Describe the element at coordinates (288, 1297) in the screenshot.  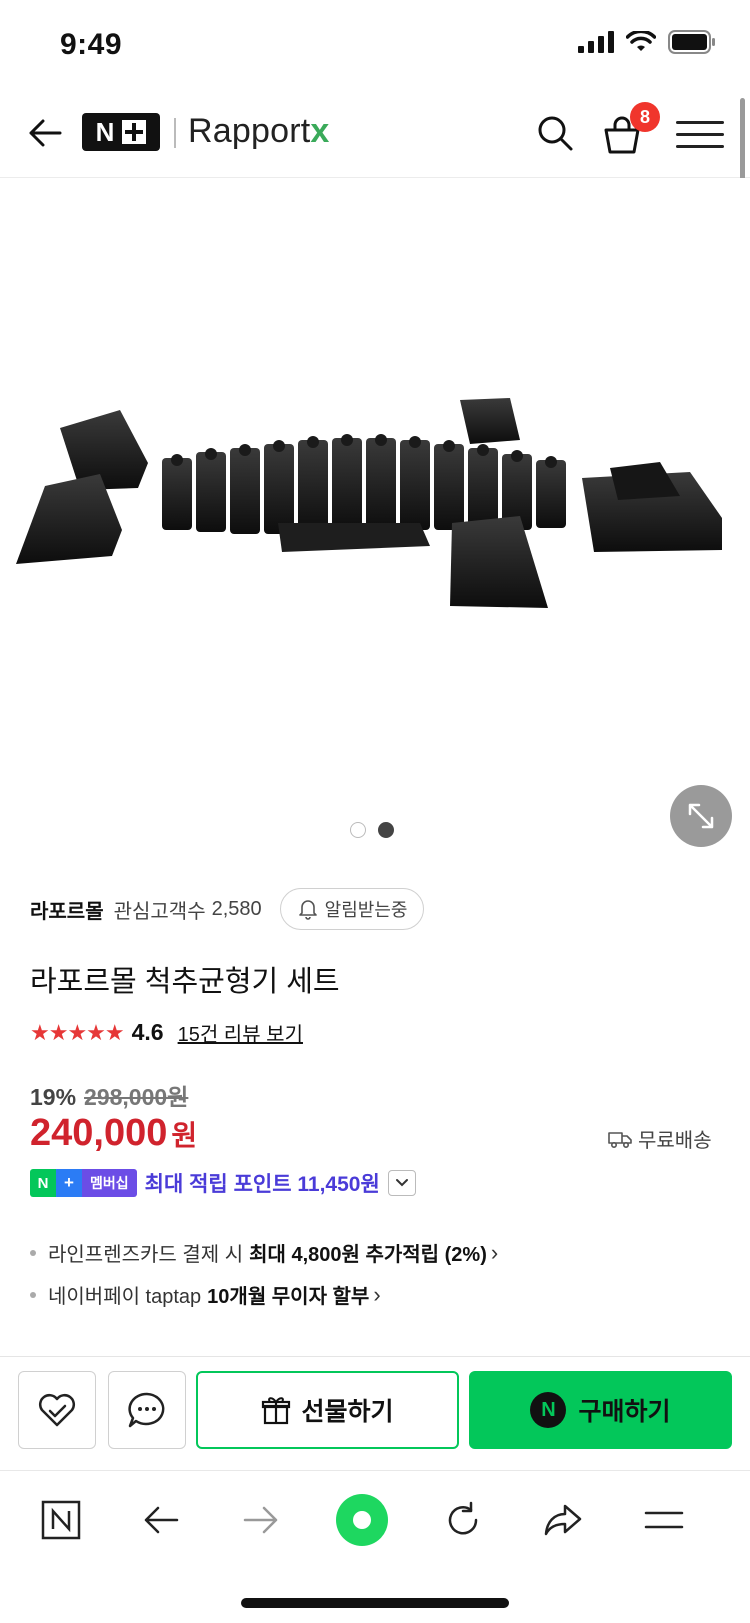
I see `benefit-highlight: 10개월 무이자 할부` at that location.